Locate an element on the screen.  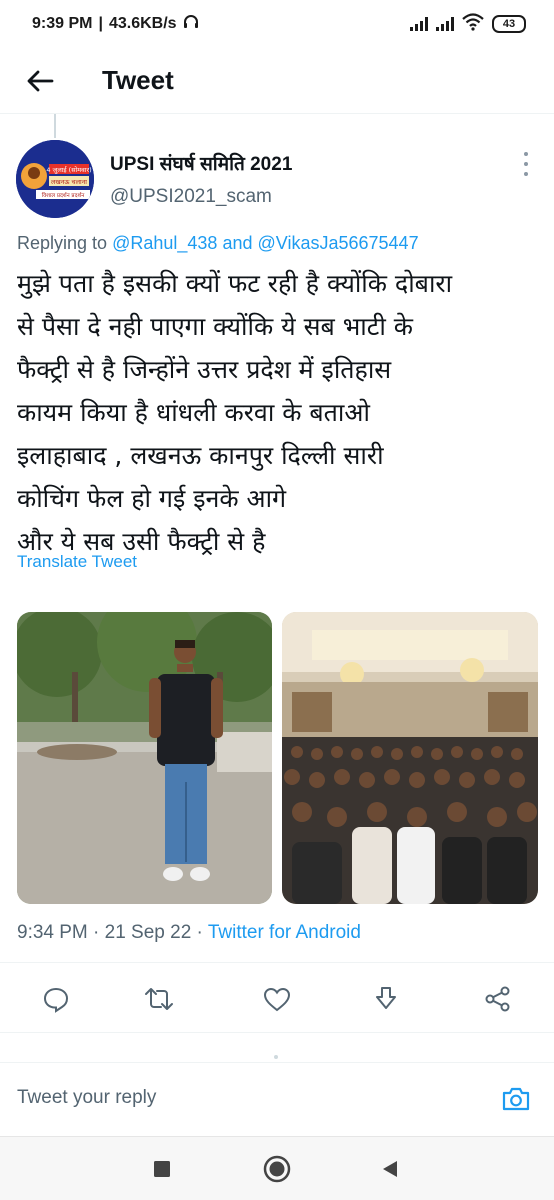
share-icon is located at coordinates (497, 999).